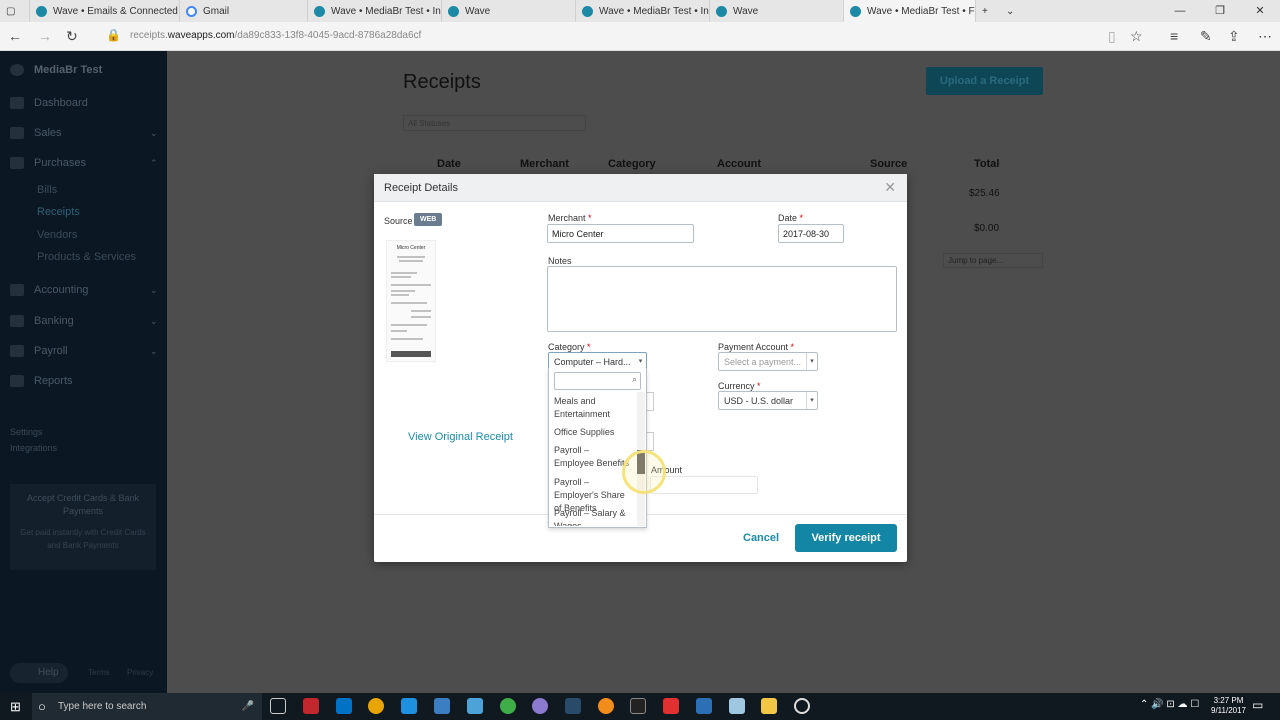 The width and height of the screenshot is (1280, 720). What do you see at coordinates (739, 164) in the screenshot?
I see `column-header: Account` at bounding box center [739, 164].